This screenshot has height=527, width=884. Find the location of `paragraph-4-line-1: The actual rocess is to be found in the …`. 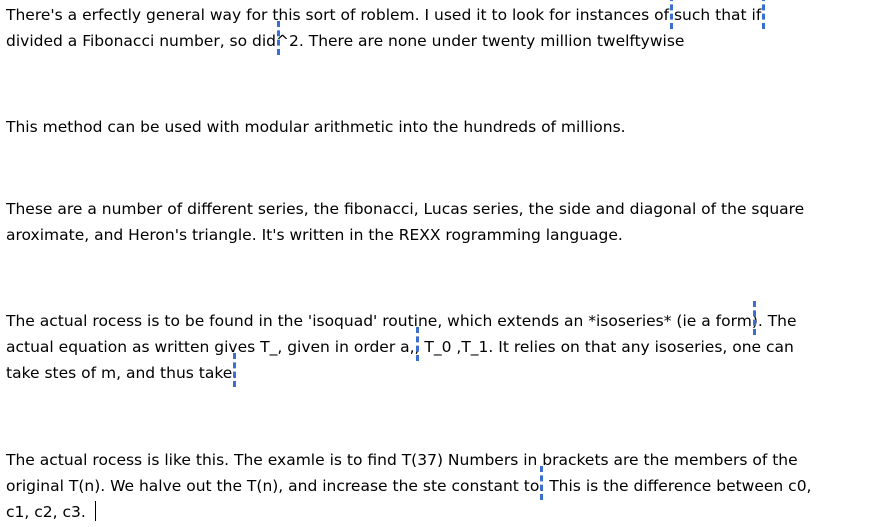

paragraph-4-line-1: The actual rocess is to be found in the … is located at coordinates (444, 317).